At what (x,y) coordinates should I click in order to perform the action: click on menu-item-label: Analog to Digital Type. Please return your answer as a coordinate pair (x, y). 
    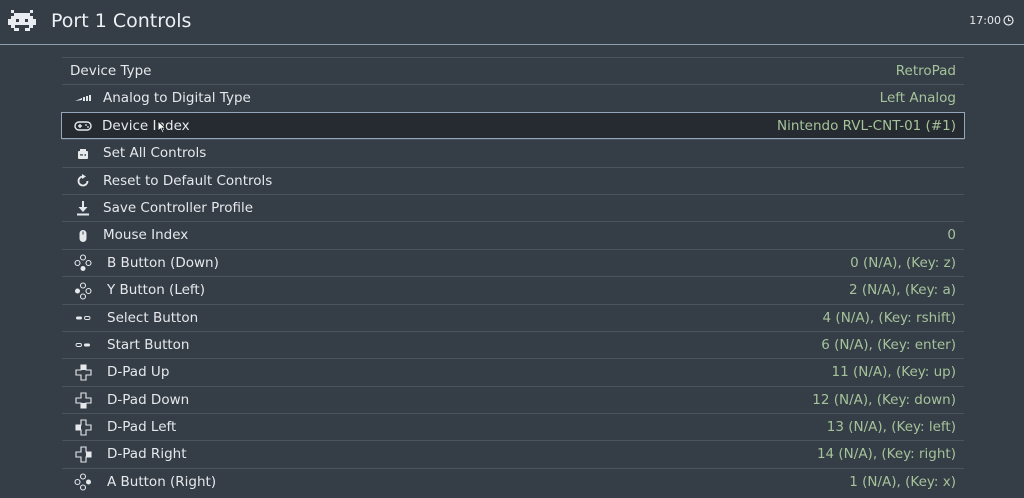
    Looking at the image, I should click on (177, 98).